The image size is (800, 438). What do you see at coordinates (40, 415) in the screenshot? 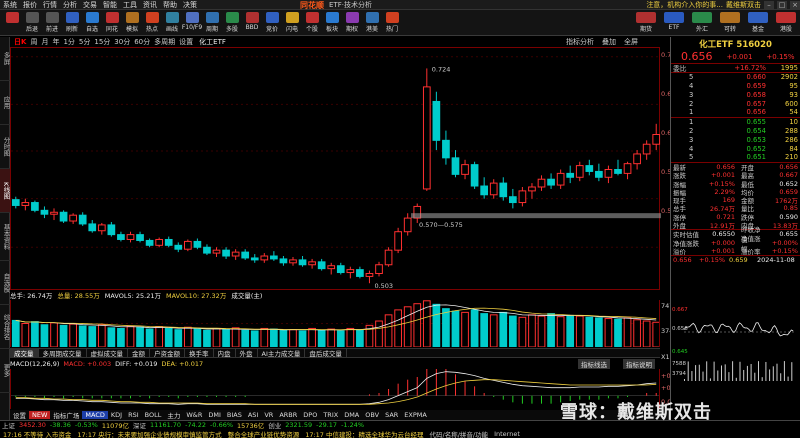
I see `indicator-tab: NEW` at bounding box center [40, 415].